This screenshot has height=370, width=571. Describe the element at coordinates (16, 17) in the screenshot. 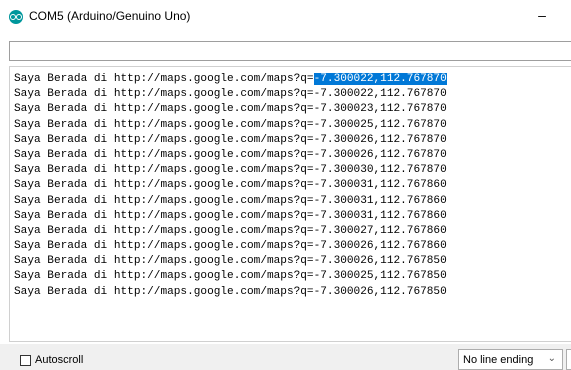

I see `arduino-logo-icon` at that location.